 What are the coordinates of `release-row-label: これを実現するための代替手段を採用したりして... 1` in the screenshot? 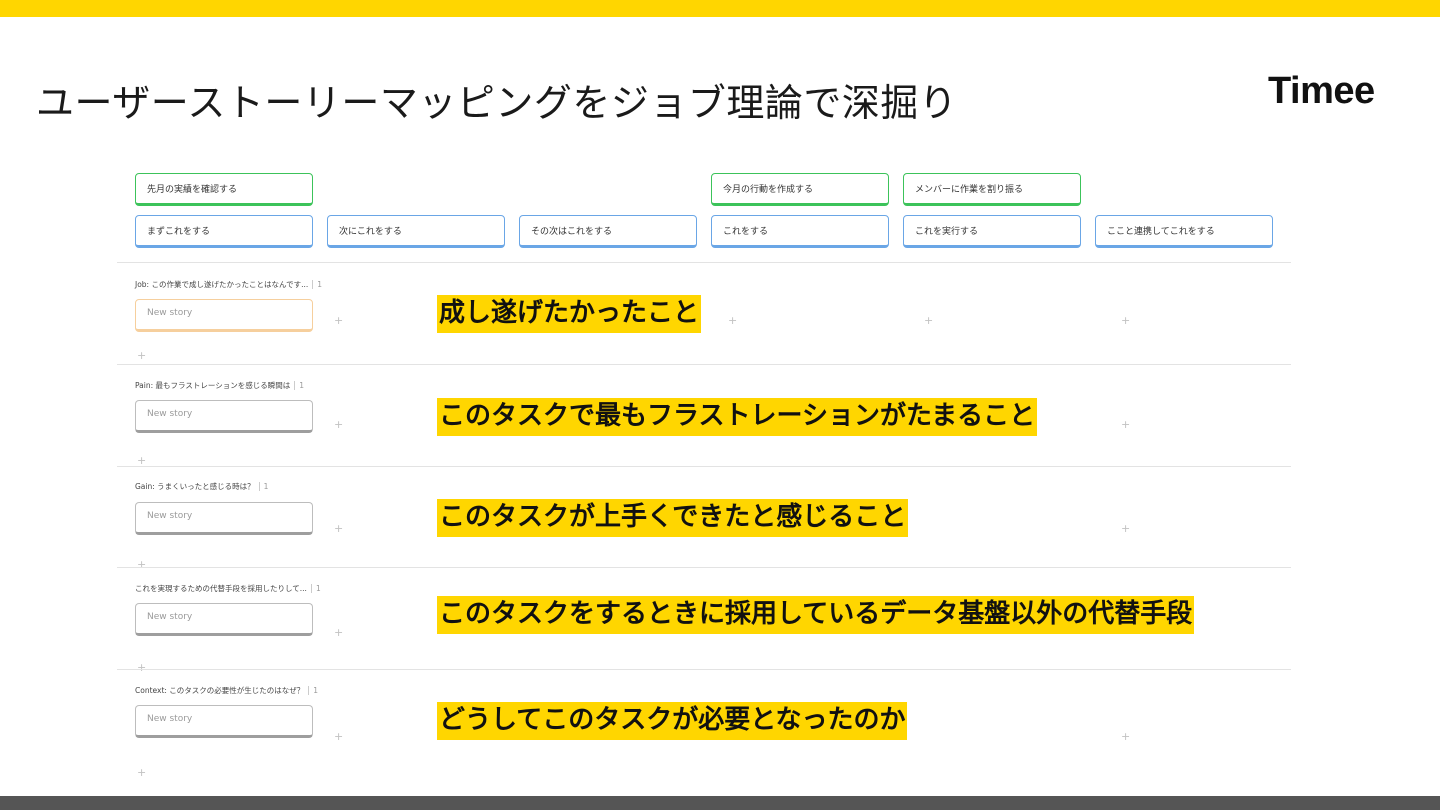 It's located at (228, 588).